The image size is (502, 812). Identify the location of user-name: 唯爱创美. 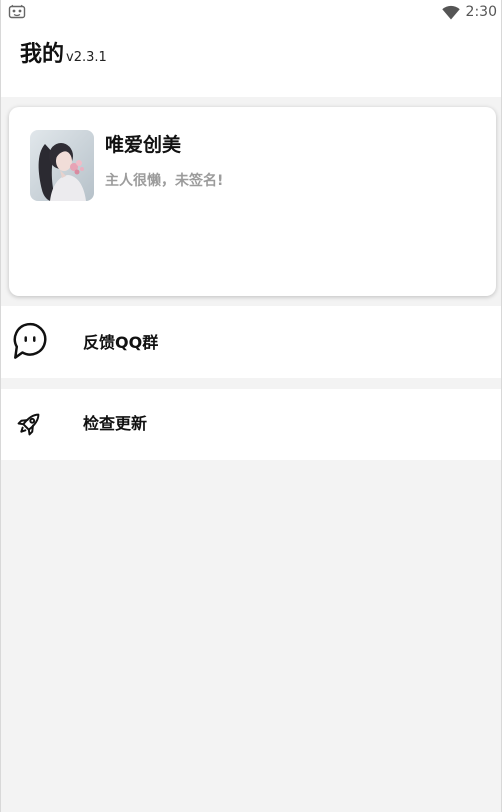
(143, 145).